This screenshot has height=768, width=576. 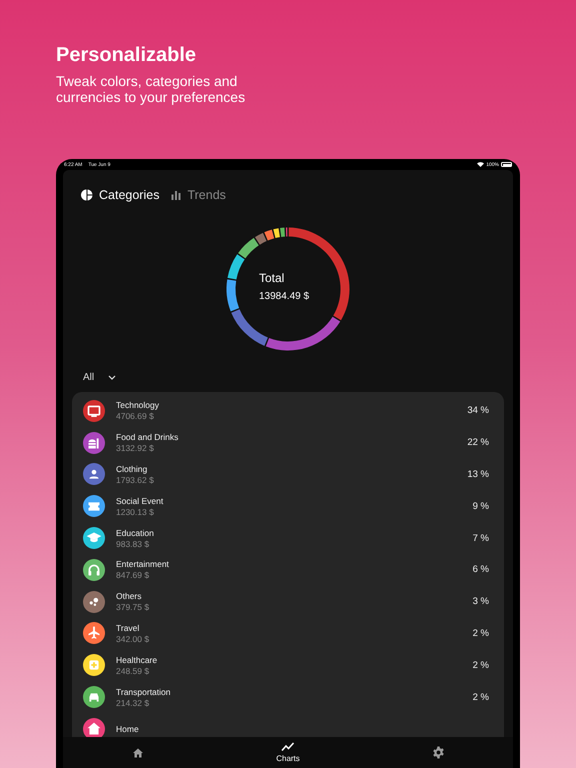 I want to click on bar-chart-icon, so click(x=176, y=195).